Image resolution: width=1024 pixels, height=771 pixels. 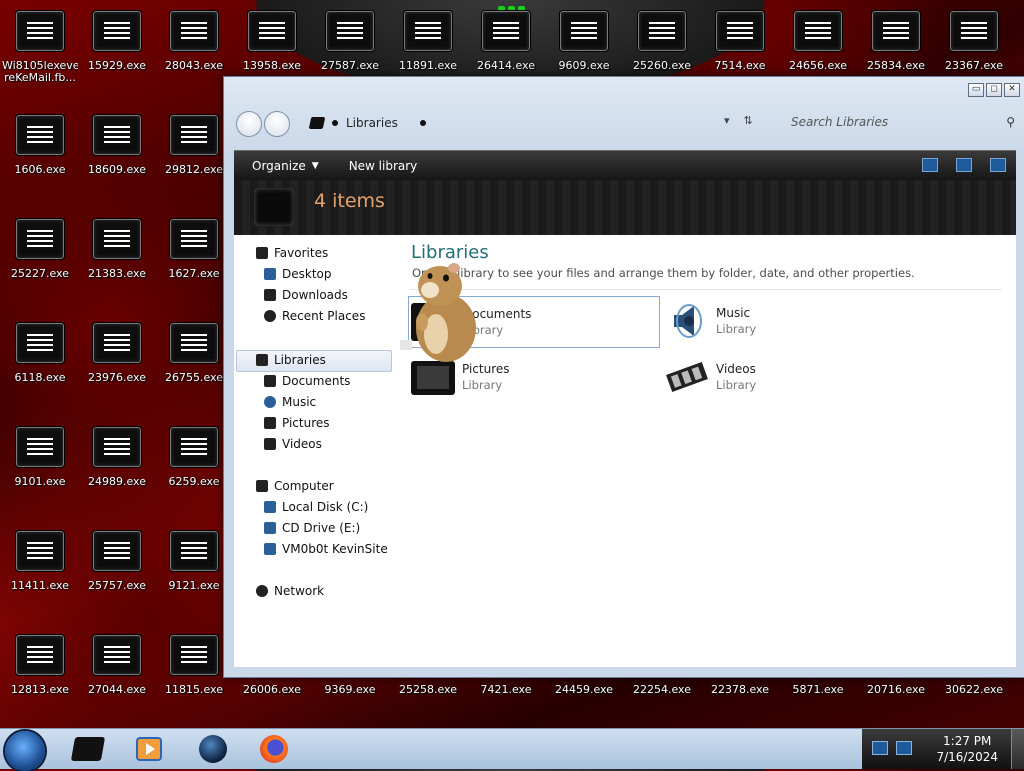 What do you see at coordinates (534, 322) in the screenshot?
I see `library-tile-documents: Documents Library` at bounding box center [534, 322].